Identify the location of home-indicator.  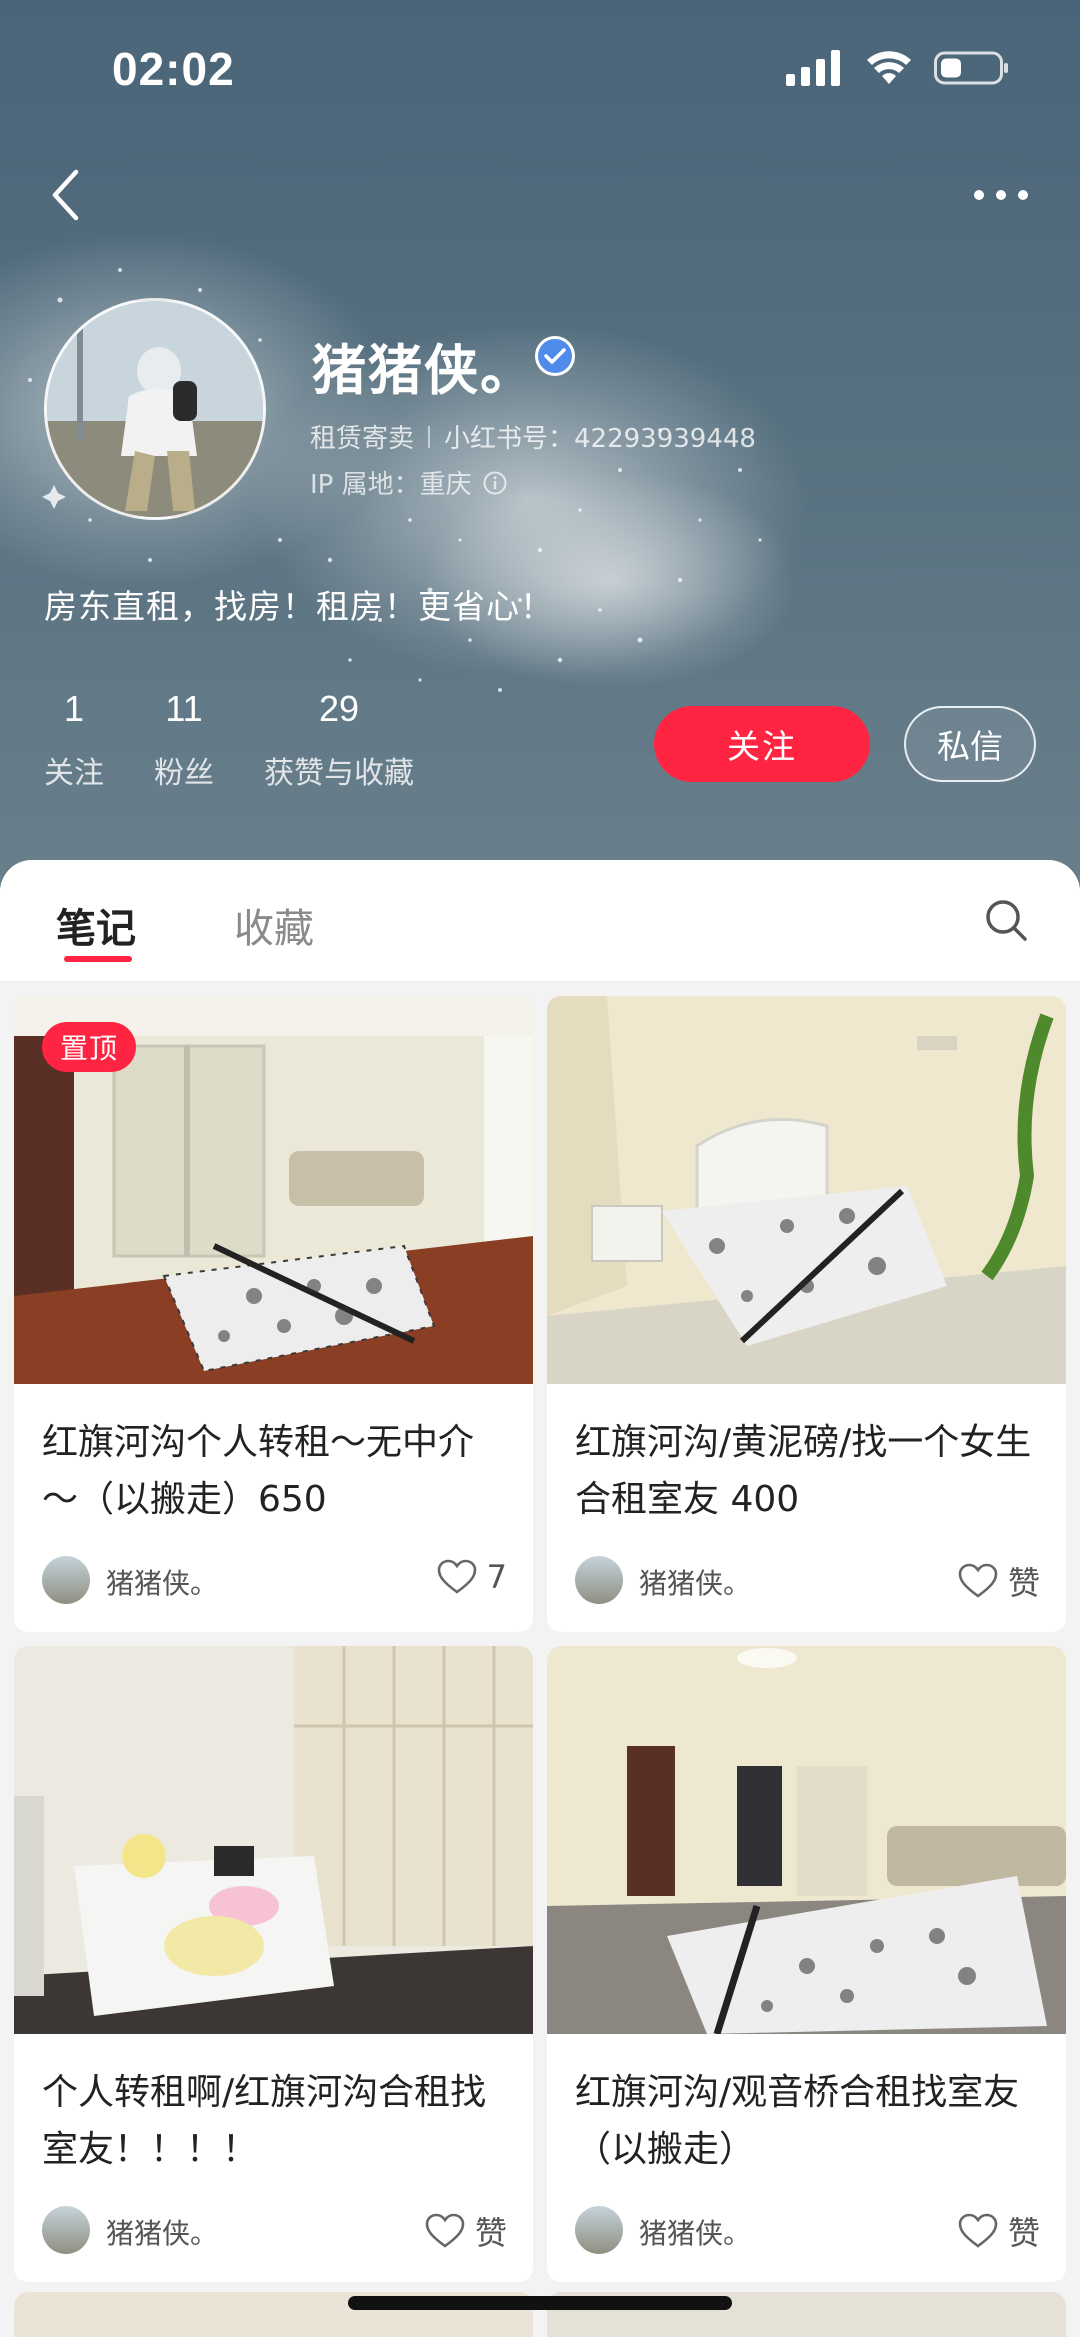
(540, 2303).